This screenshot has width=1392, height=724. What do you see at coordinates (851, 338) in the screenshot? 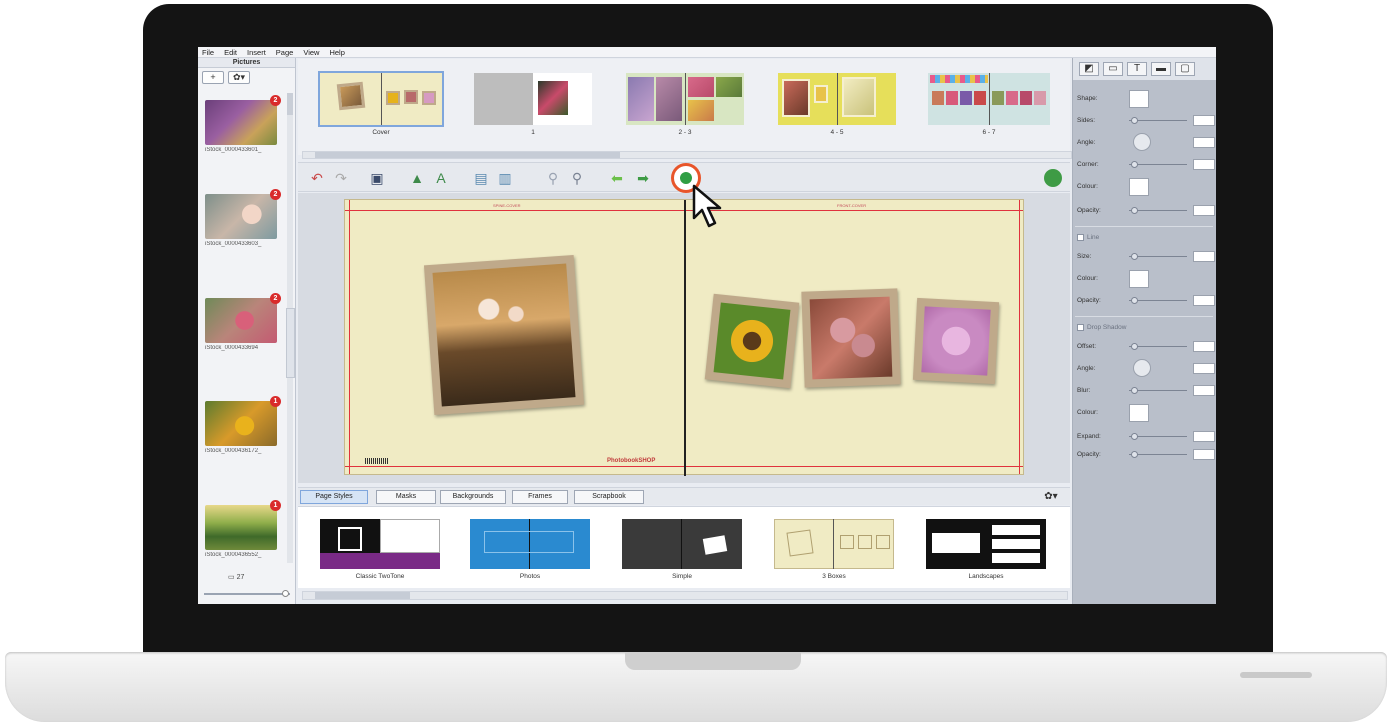
I see `photo-pink-flowers` at bounding box center [851, 338].